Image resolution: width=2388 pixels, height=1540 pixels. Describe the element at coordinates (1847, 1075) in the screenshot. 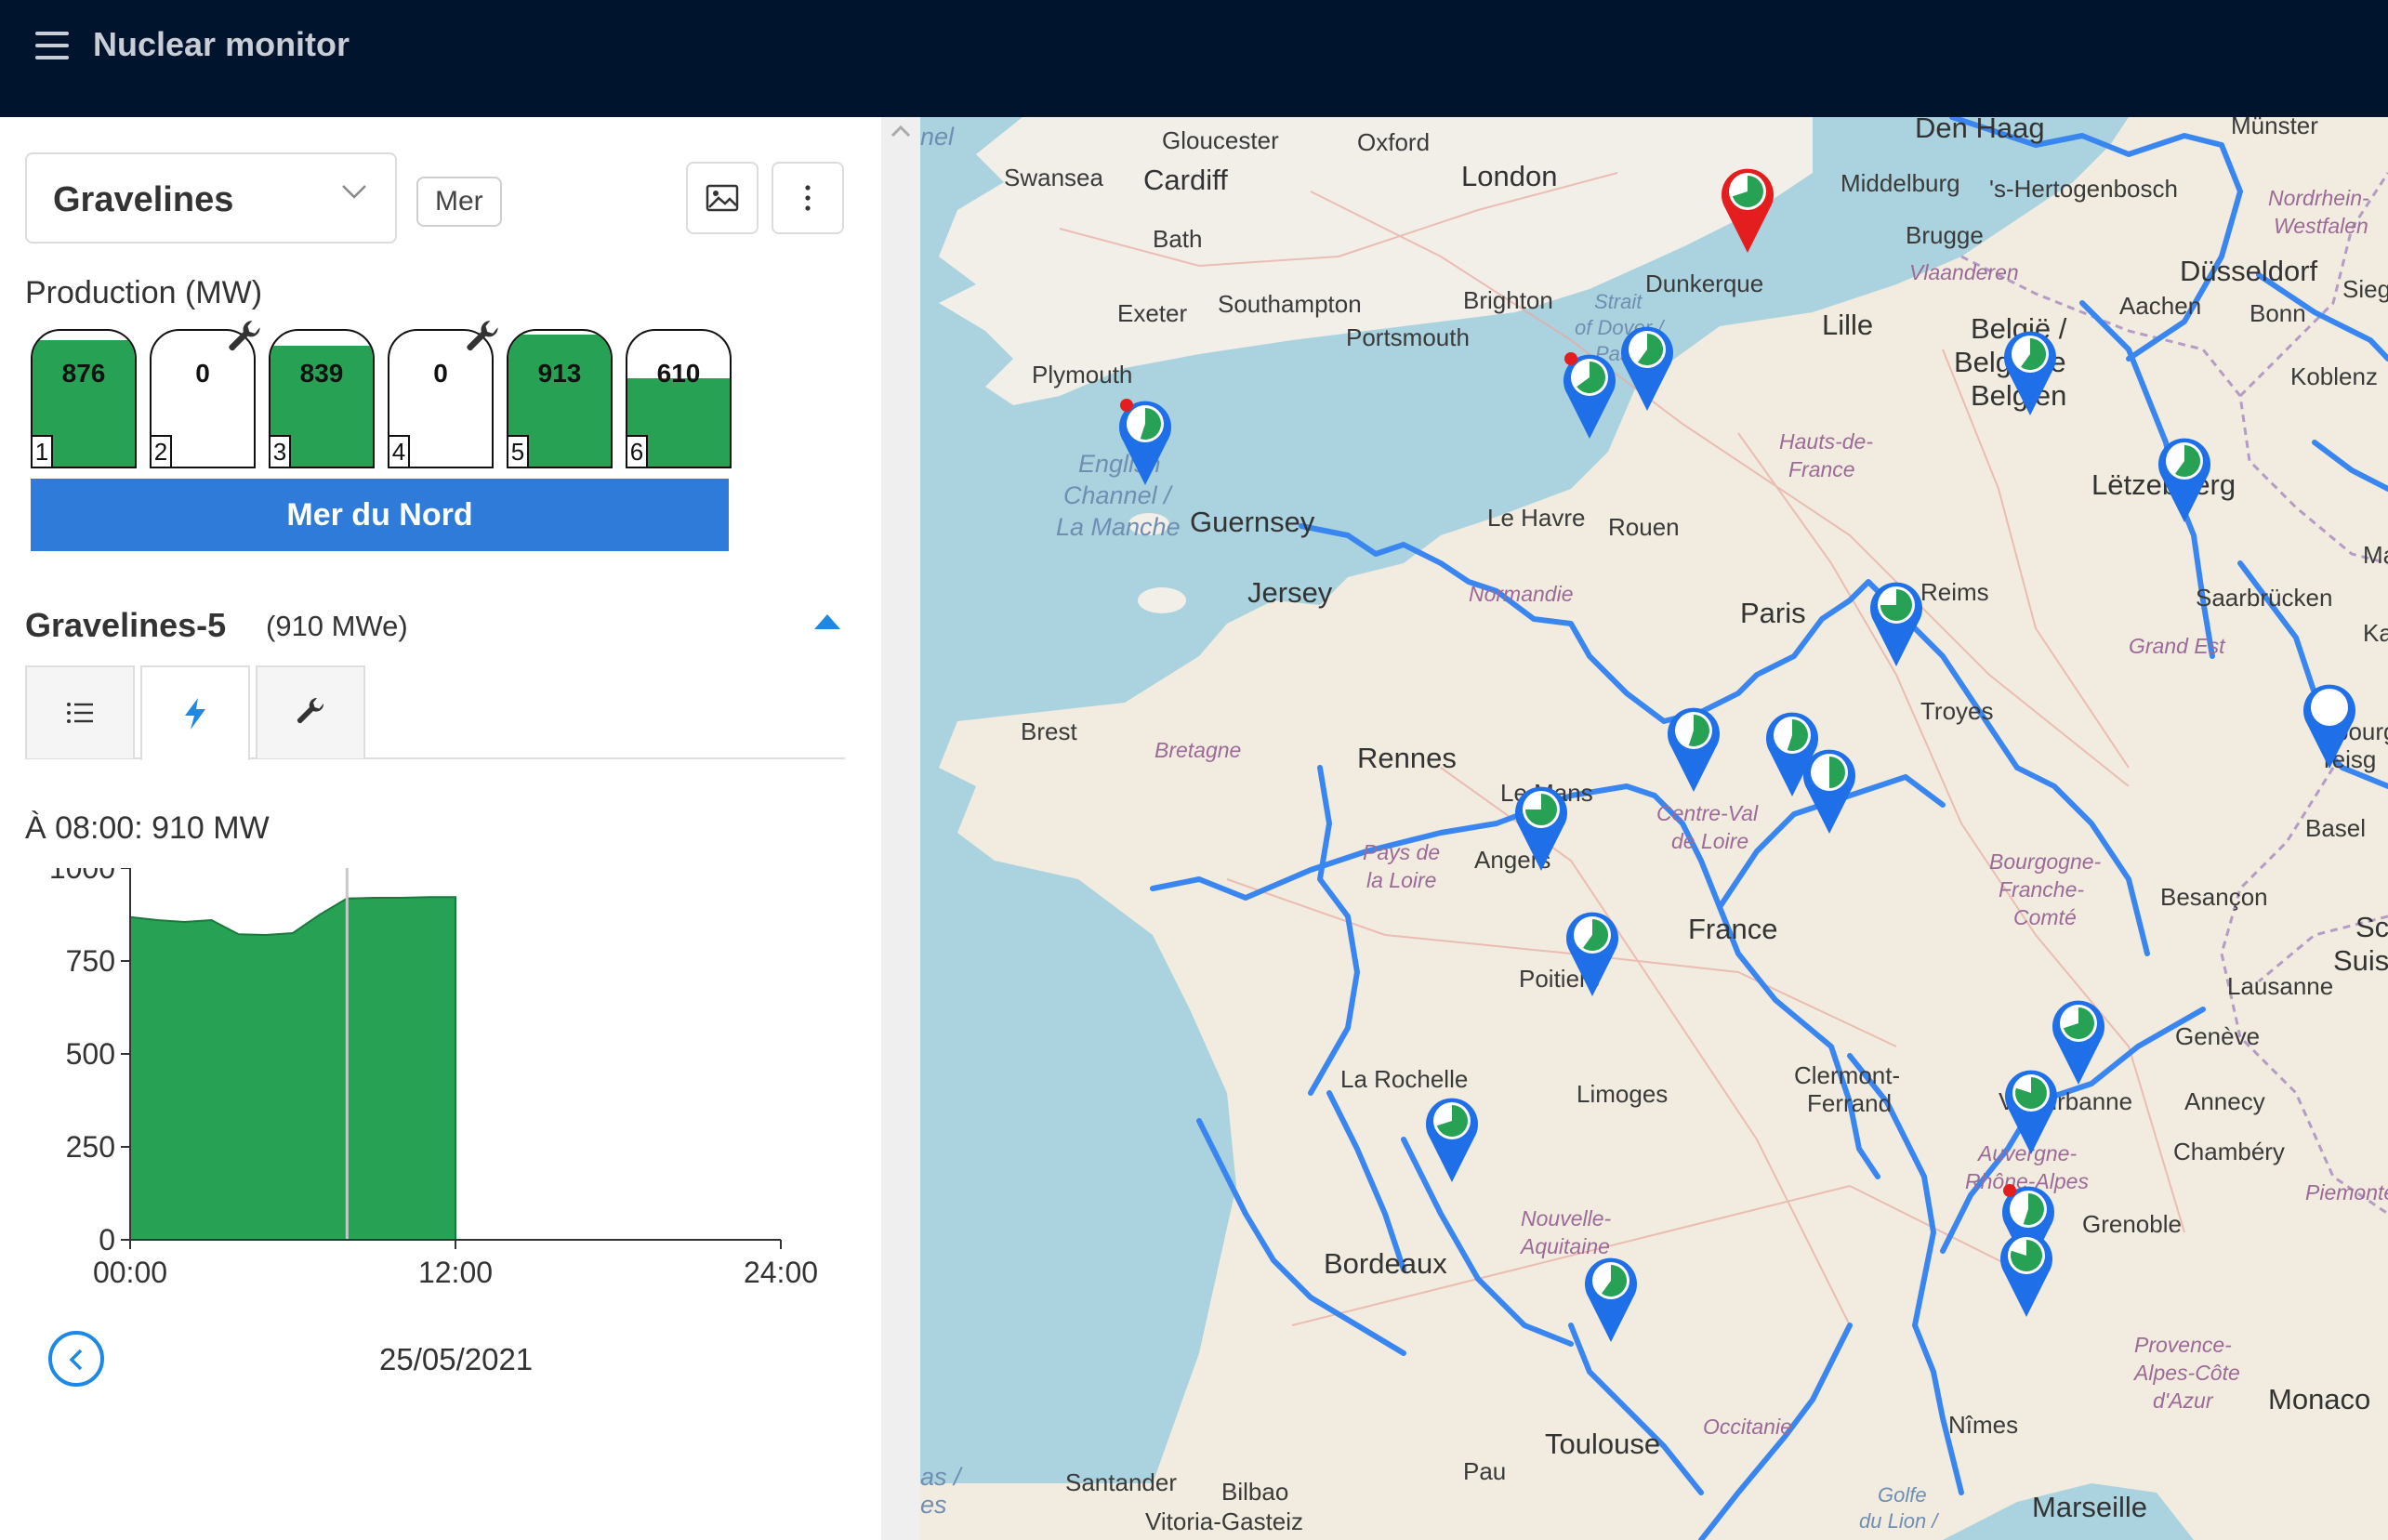

I see `map-label-clermont: Clermont-` at that location.